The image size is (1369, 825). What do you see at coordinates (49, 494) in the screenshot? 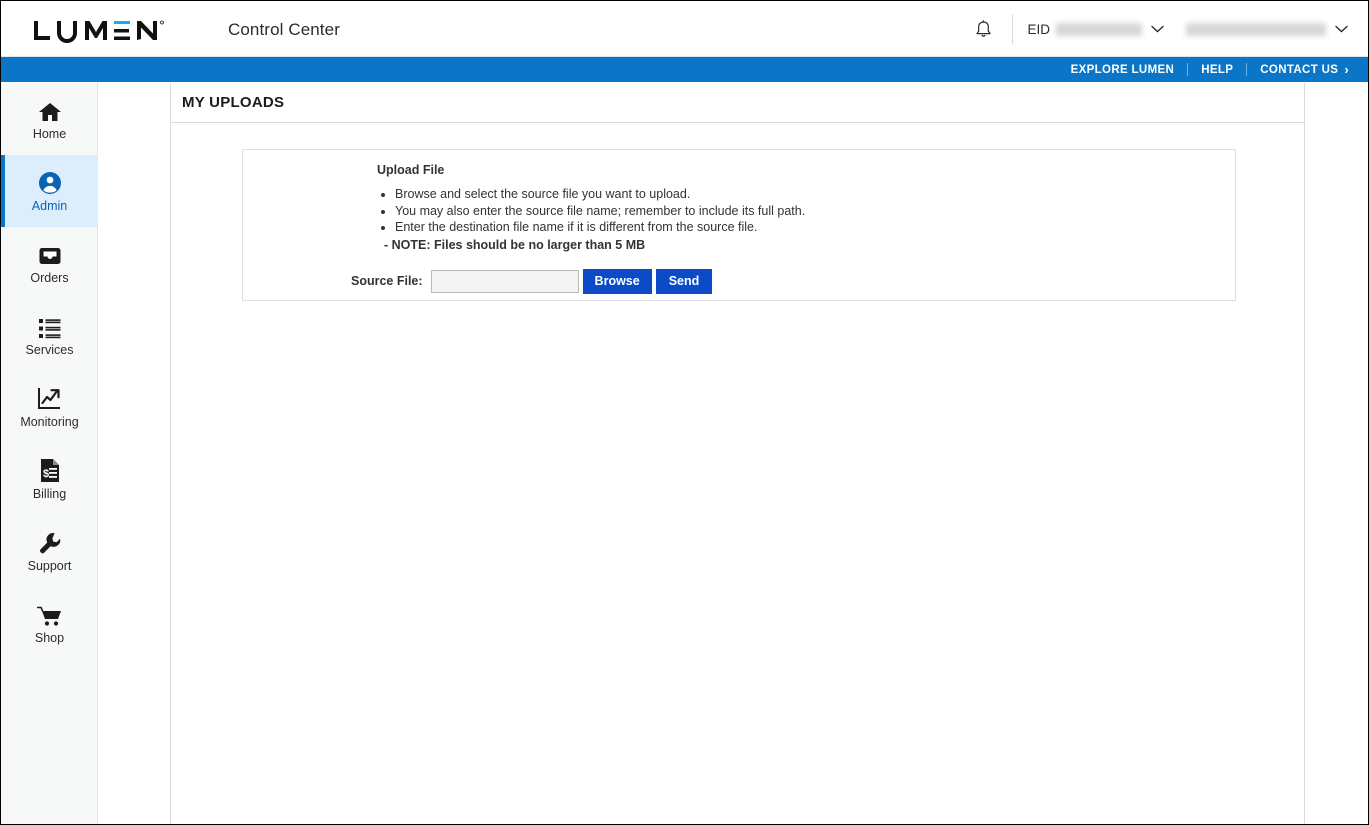
I see `sidebar-label-billing: Billing` at bounding box center [49, 494].